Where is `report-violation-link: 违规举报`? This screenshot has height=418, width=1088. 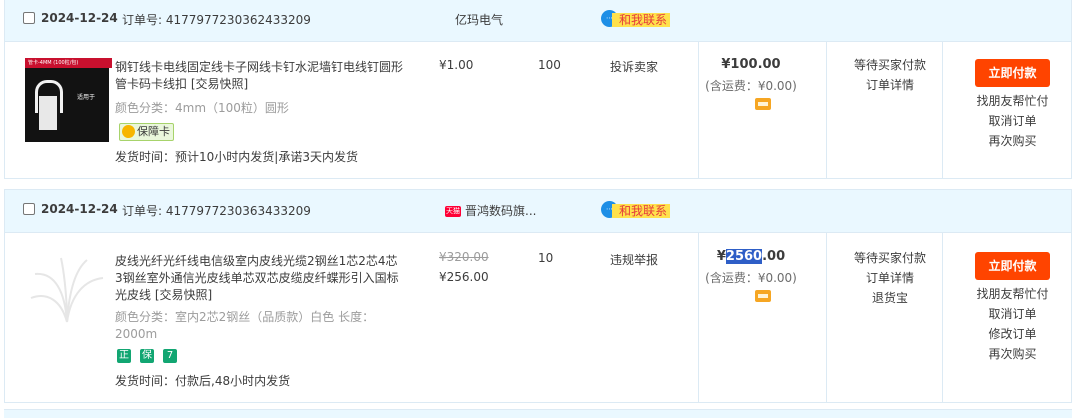
report-violation-link: 违规举报 is located at coordinates (634, 259).